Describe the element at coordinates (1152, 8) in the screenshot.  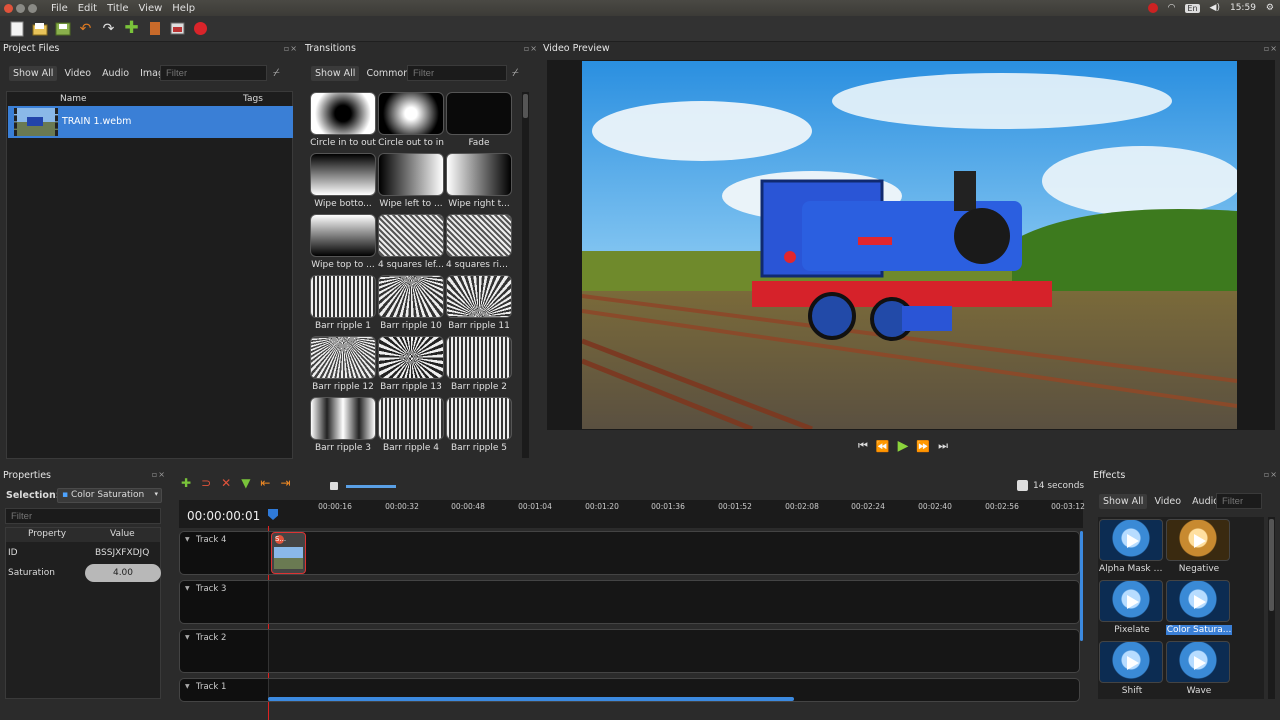
I see `record-indicator-icon` at that location.